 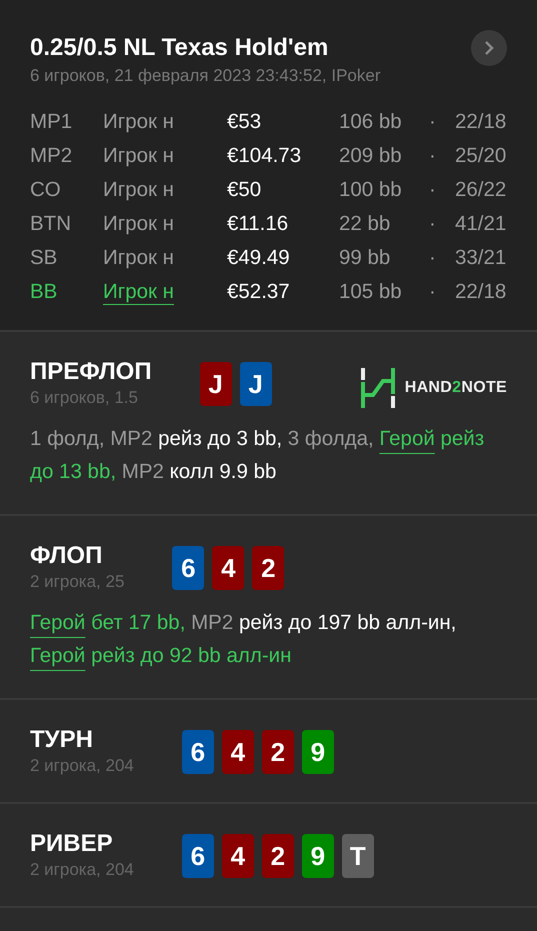 I want to click on player-stack-bb: 100 bb, so click(x=371, y=190).